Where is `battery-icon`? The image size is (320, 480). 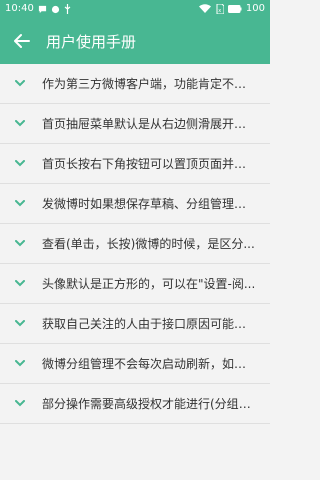
battery-icon is located at coordinates (234, 9).